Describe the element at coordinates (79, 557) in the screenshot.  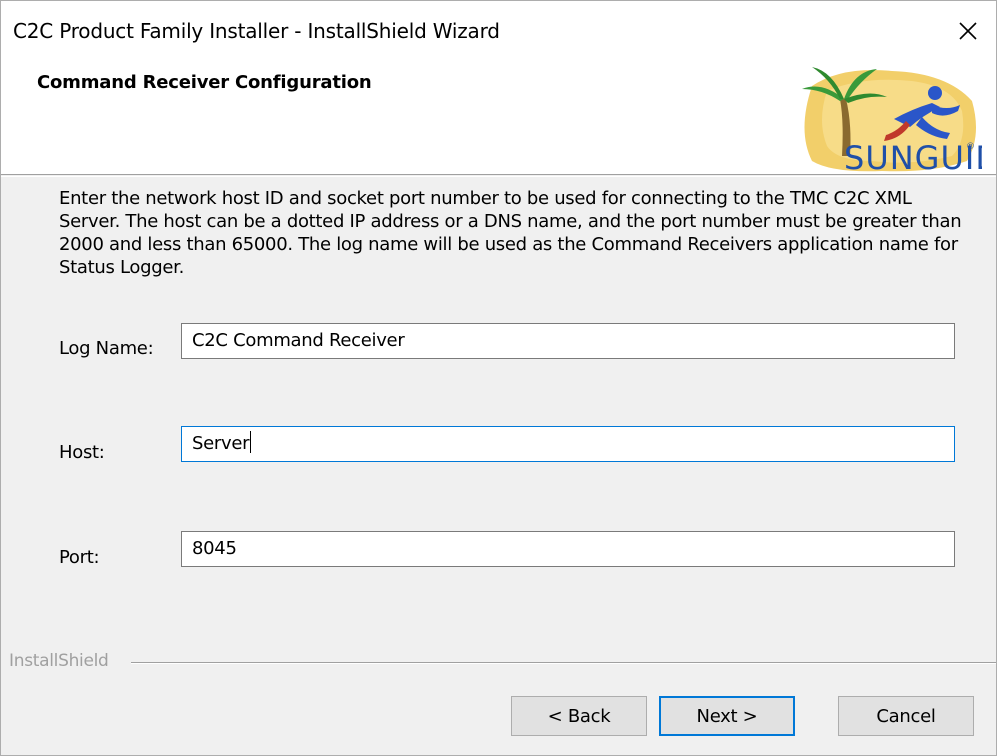
I see `port-label: Port:` at that location.